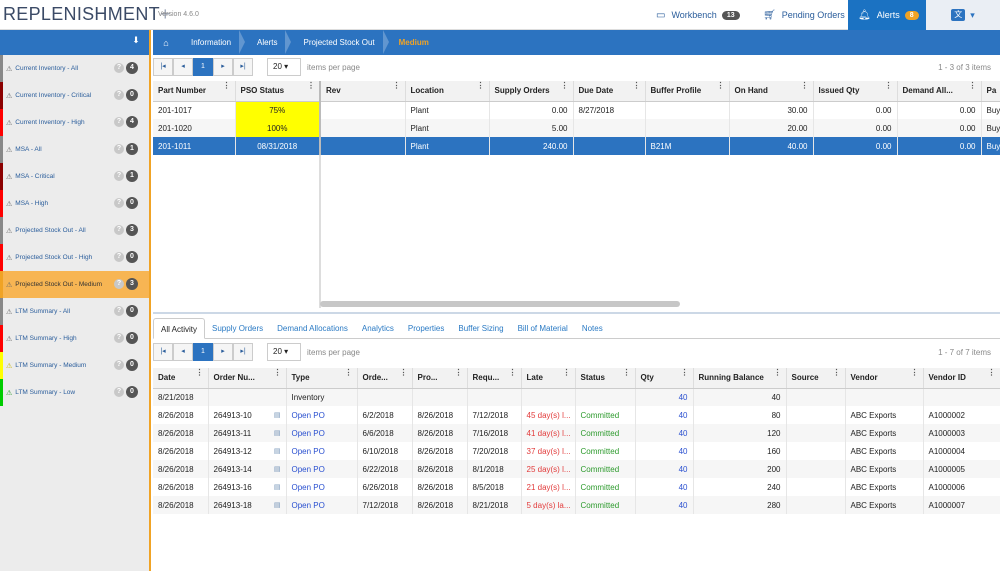  I want to click on breadcrumb-projected-stock-out: Projected Stock Out, so click(340, 42).